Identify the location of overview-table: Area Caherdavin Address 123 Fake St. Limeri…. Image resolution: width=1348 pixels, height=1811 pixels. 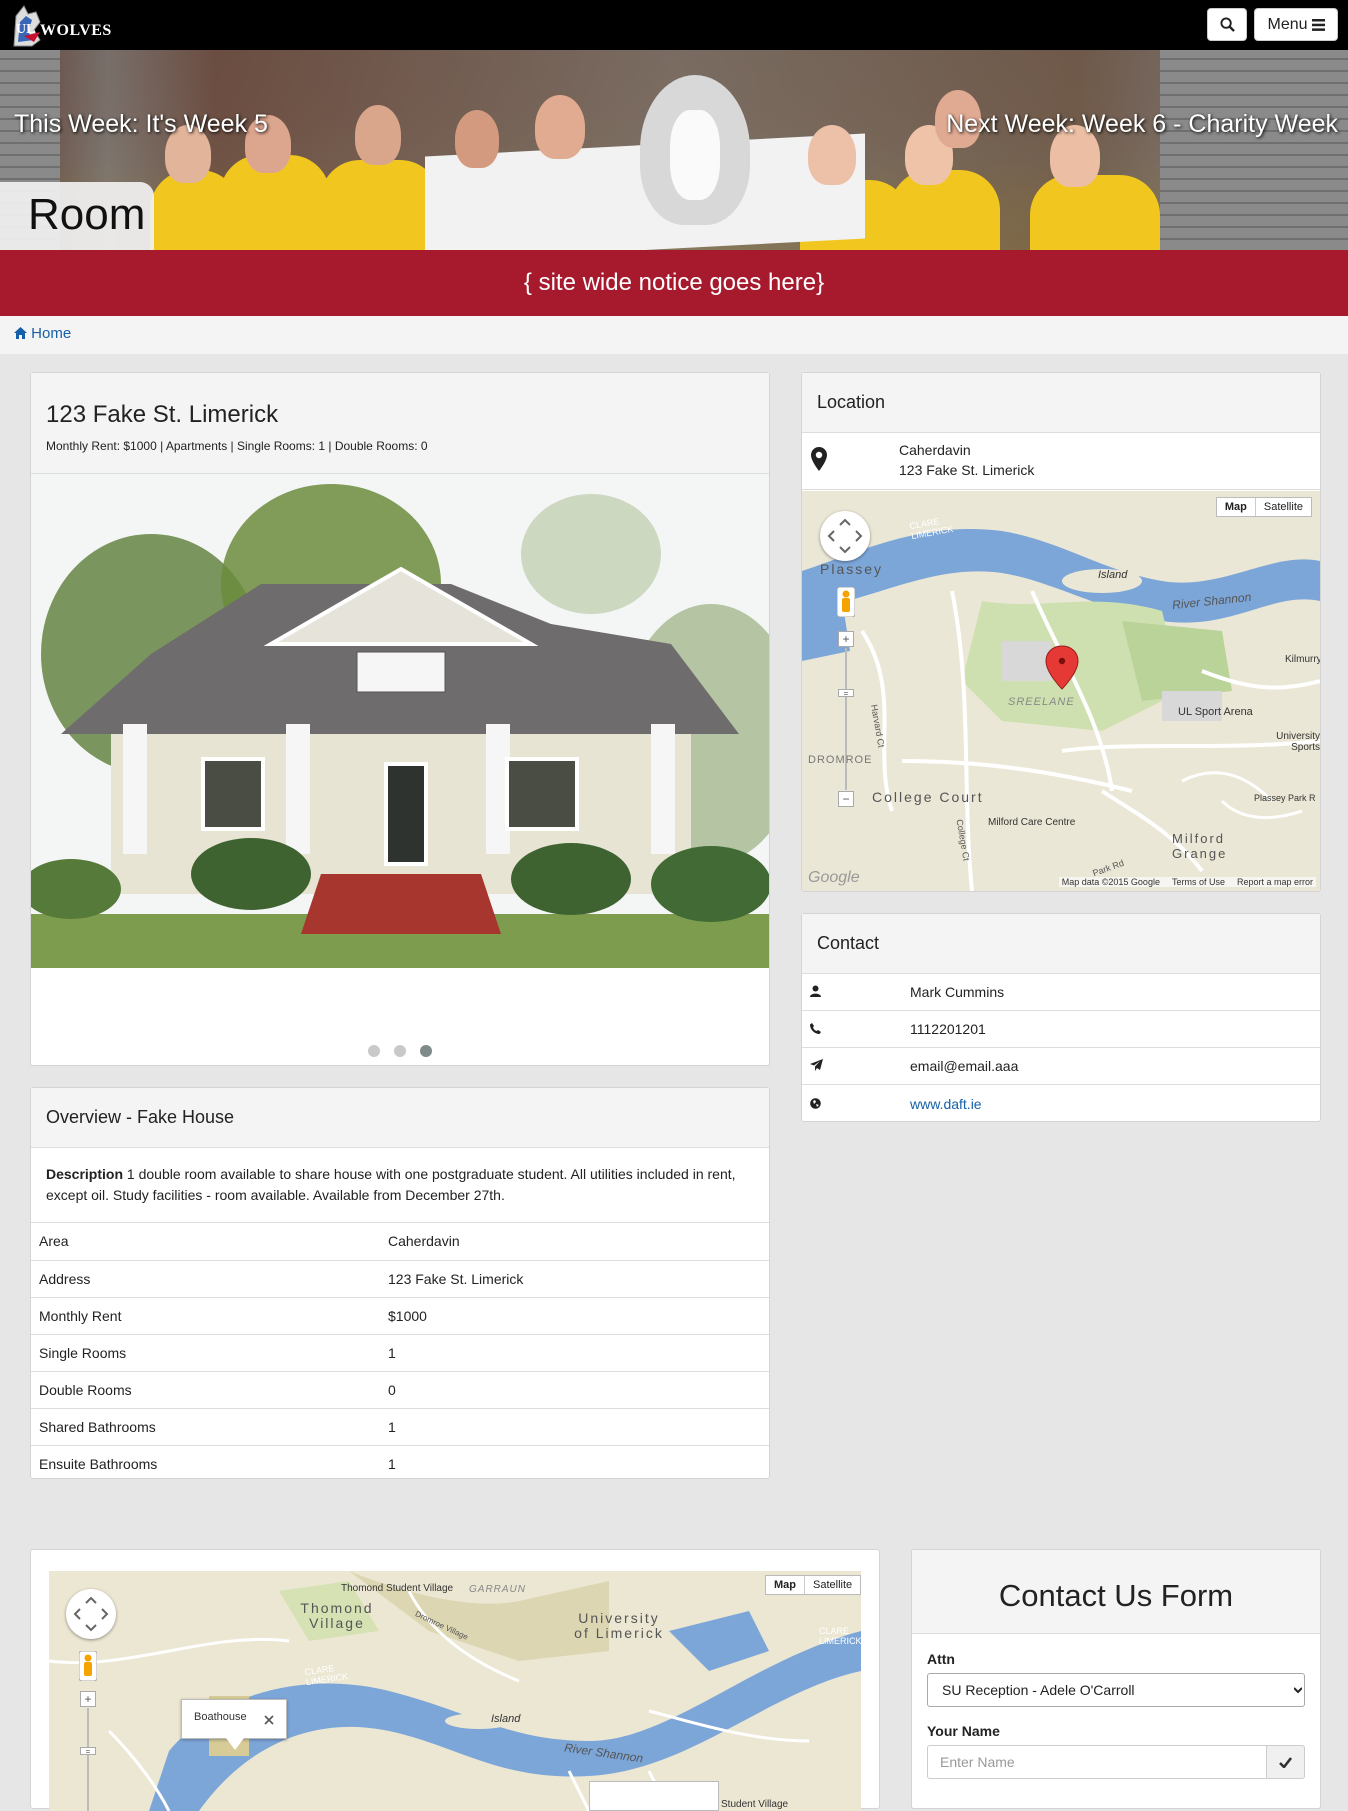
(400, 1352).